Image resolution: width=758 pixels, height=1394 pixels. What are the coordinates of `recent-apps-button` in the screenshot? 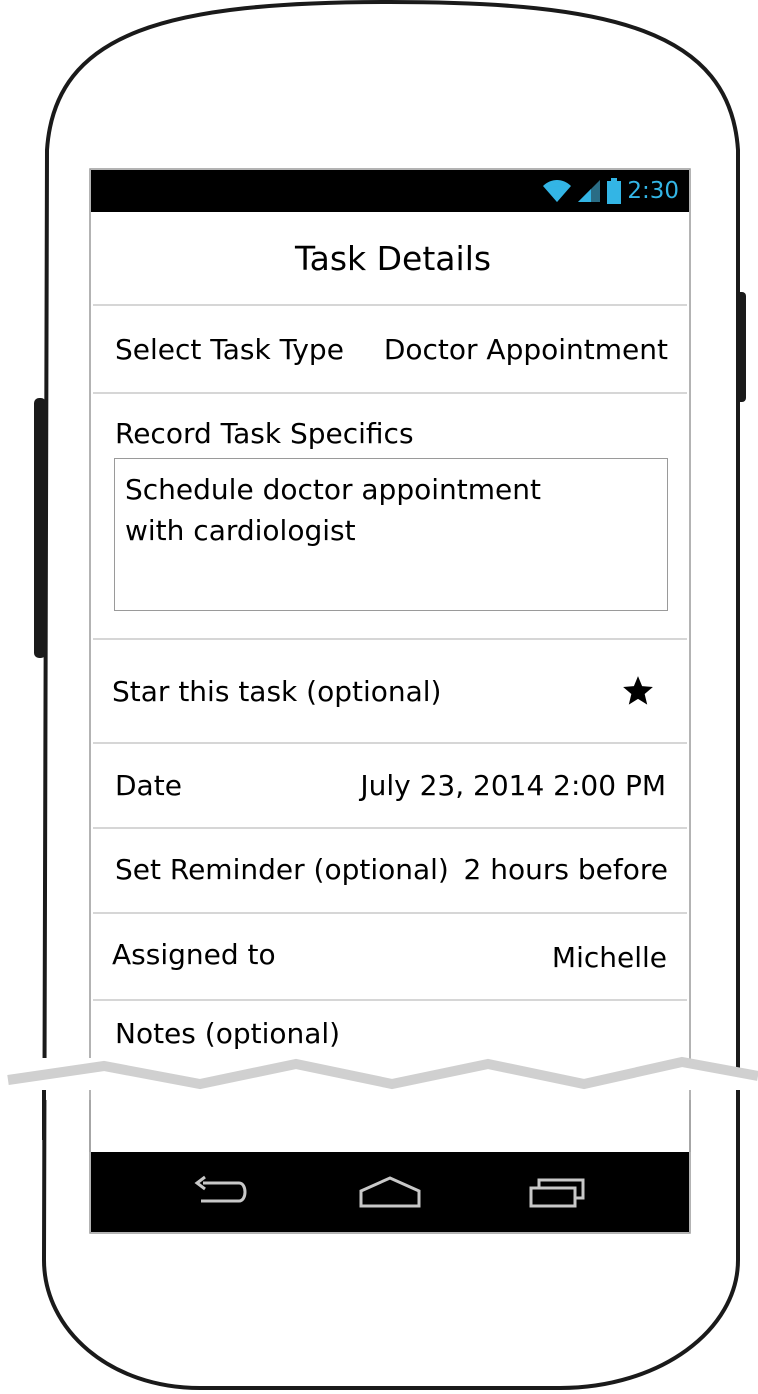 It's located at (559, 1192).